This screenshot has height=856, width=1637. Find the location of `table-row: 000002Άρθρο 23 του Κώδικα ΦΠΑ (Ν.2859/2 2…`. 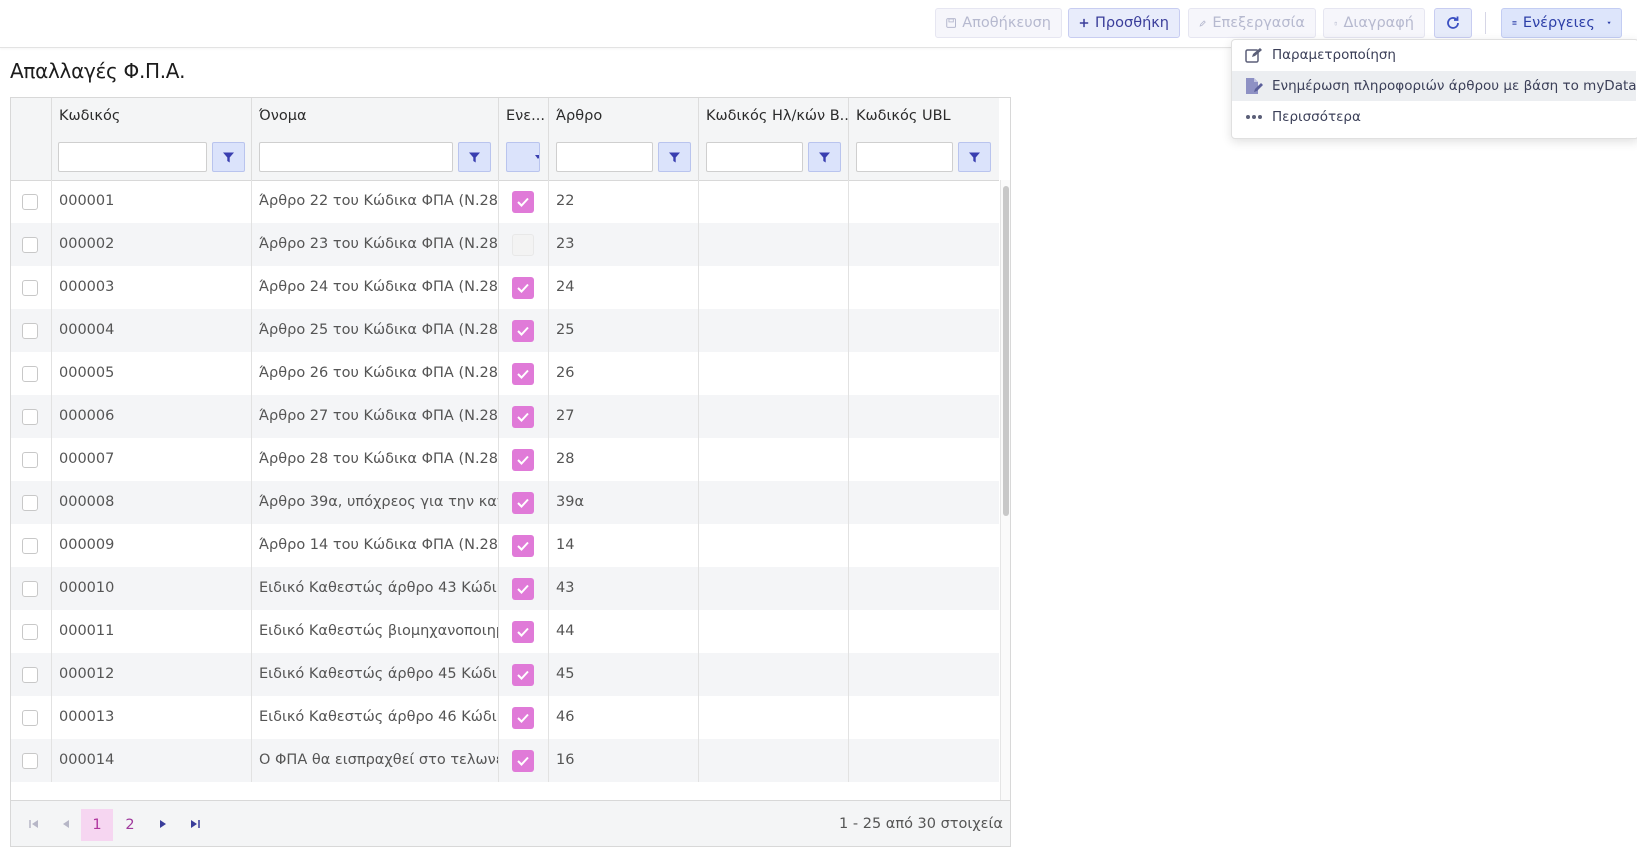

table-row: 000002Άρθρο 23 του Κώδικα ΦΠΑ (Ν.2859/2 2… is located at coordinates (505, 244).